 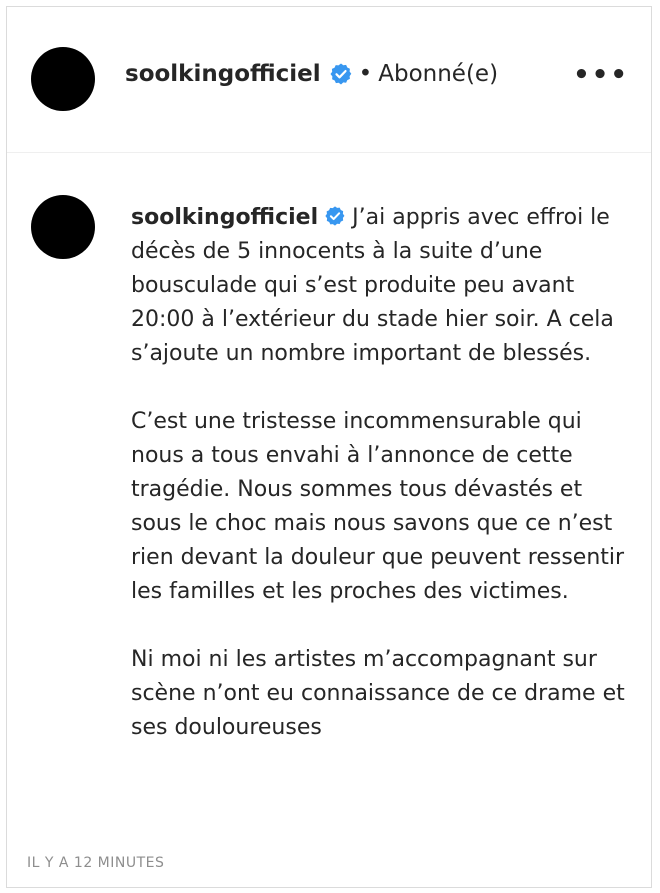 I want to click on header-user-line: soolkingofficiel • Abonné(e), so click(x=311, y=74).